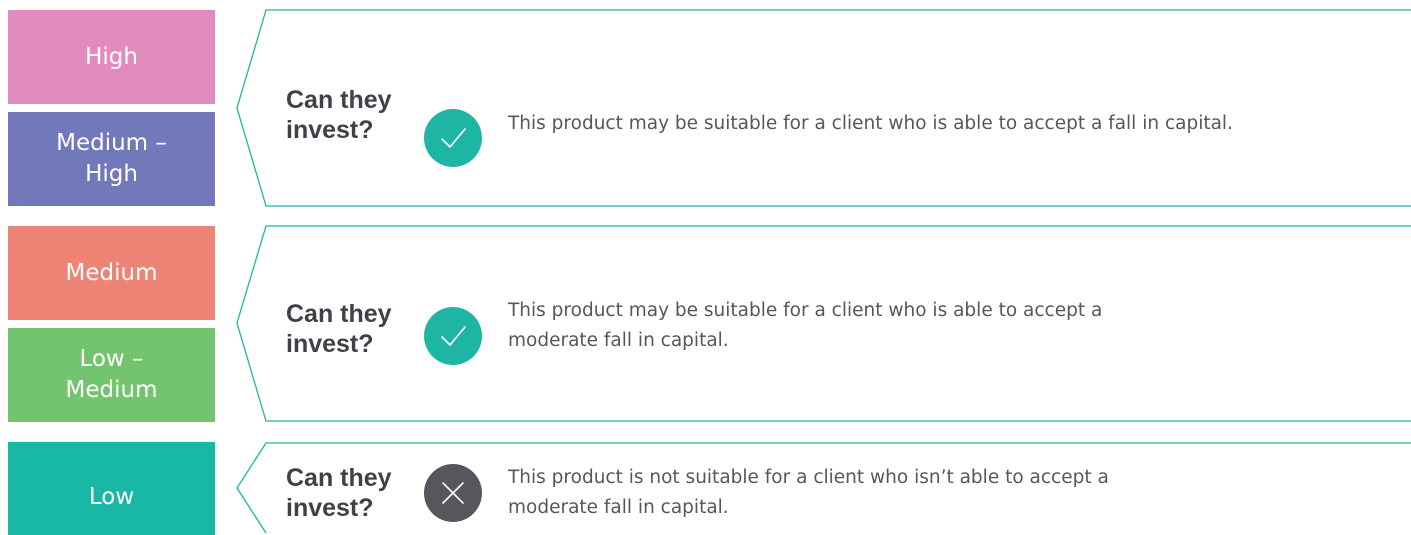 The height and width of the screenshot is (535, 1411). I want to click on row-1-question-line2: invest?, so click(330, 130).